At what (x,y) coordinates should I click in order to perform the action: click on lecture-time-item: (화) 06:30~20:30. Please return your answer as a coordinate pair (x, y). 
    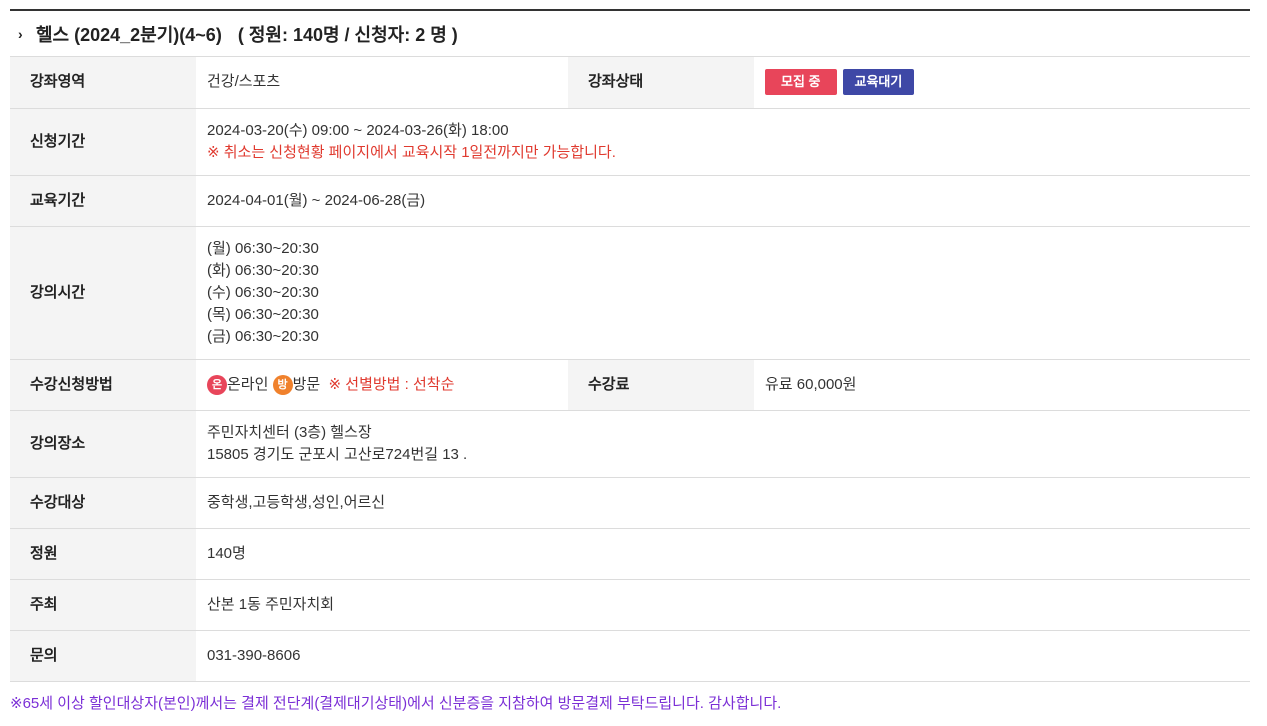
    Looking at the image, I should click on (263, 270).